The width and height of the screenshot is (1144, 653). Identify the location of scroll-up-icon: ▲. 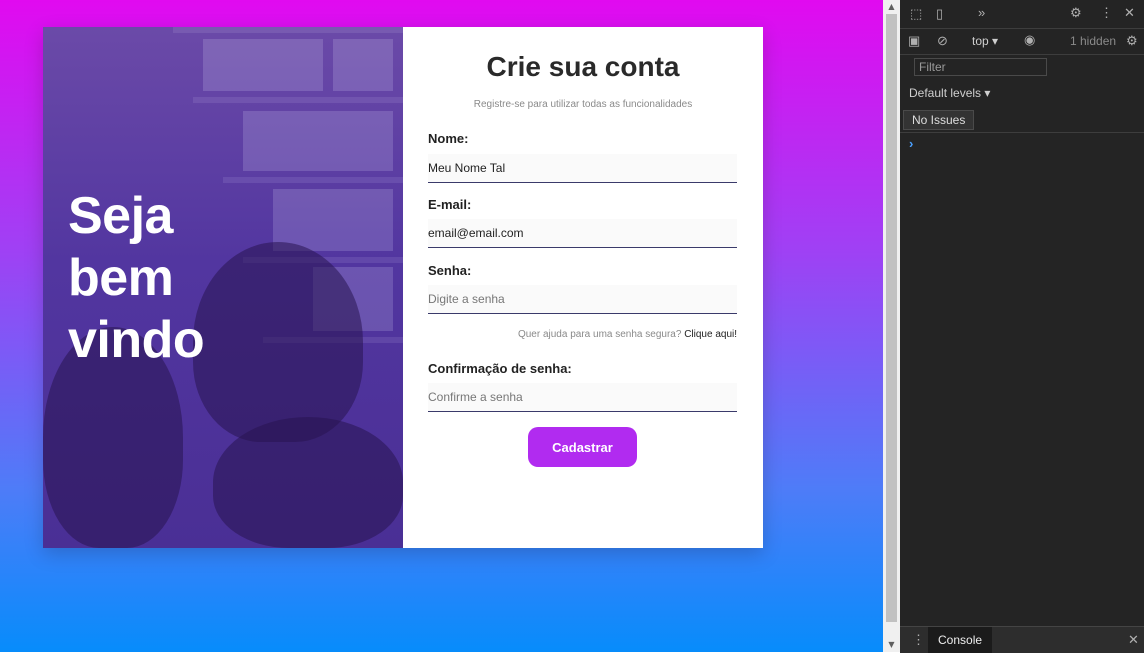
(891, 7).